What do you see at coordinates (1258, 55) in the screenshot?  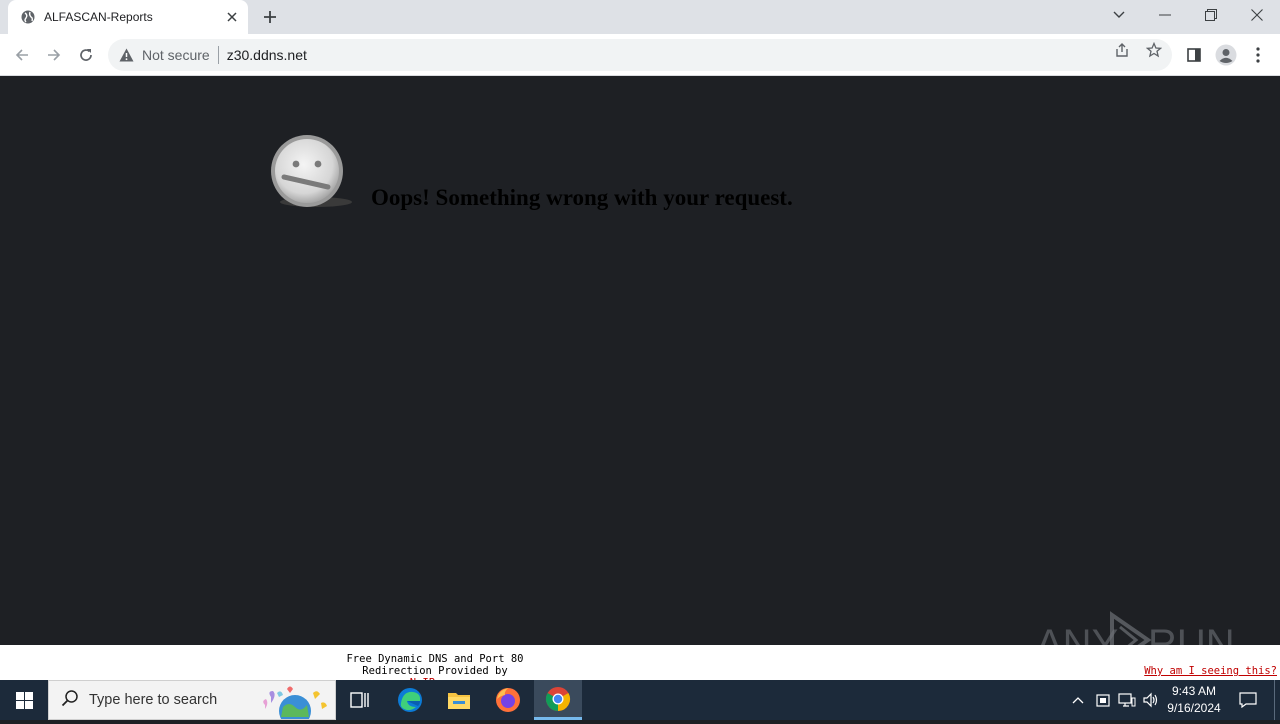 I see `menu-dots-icon` at bounding box center [1258, 55].